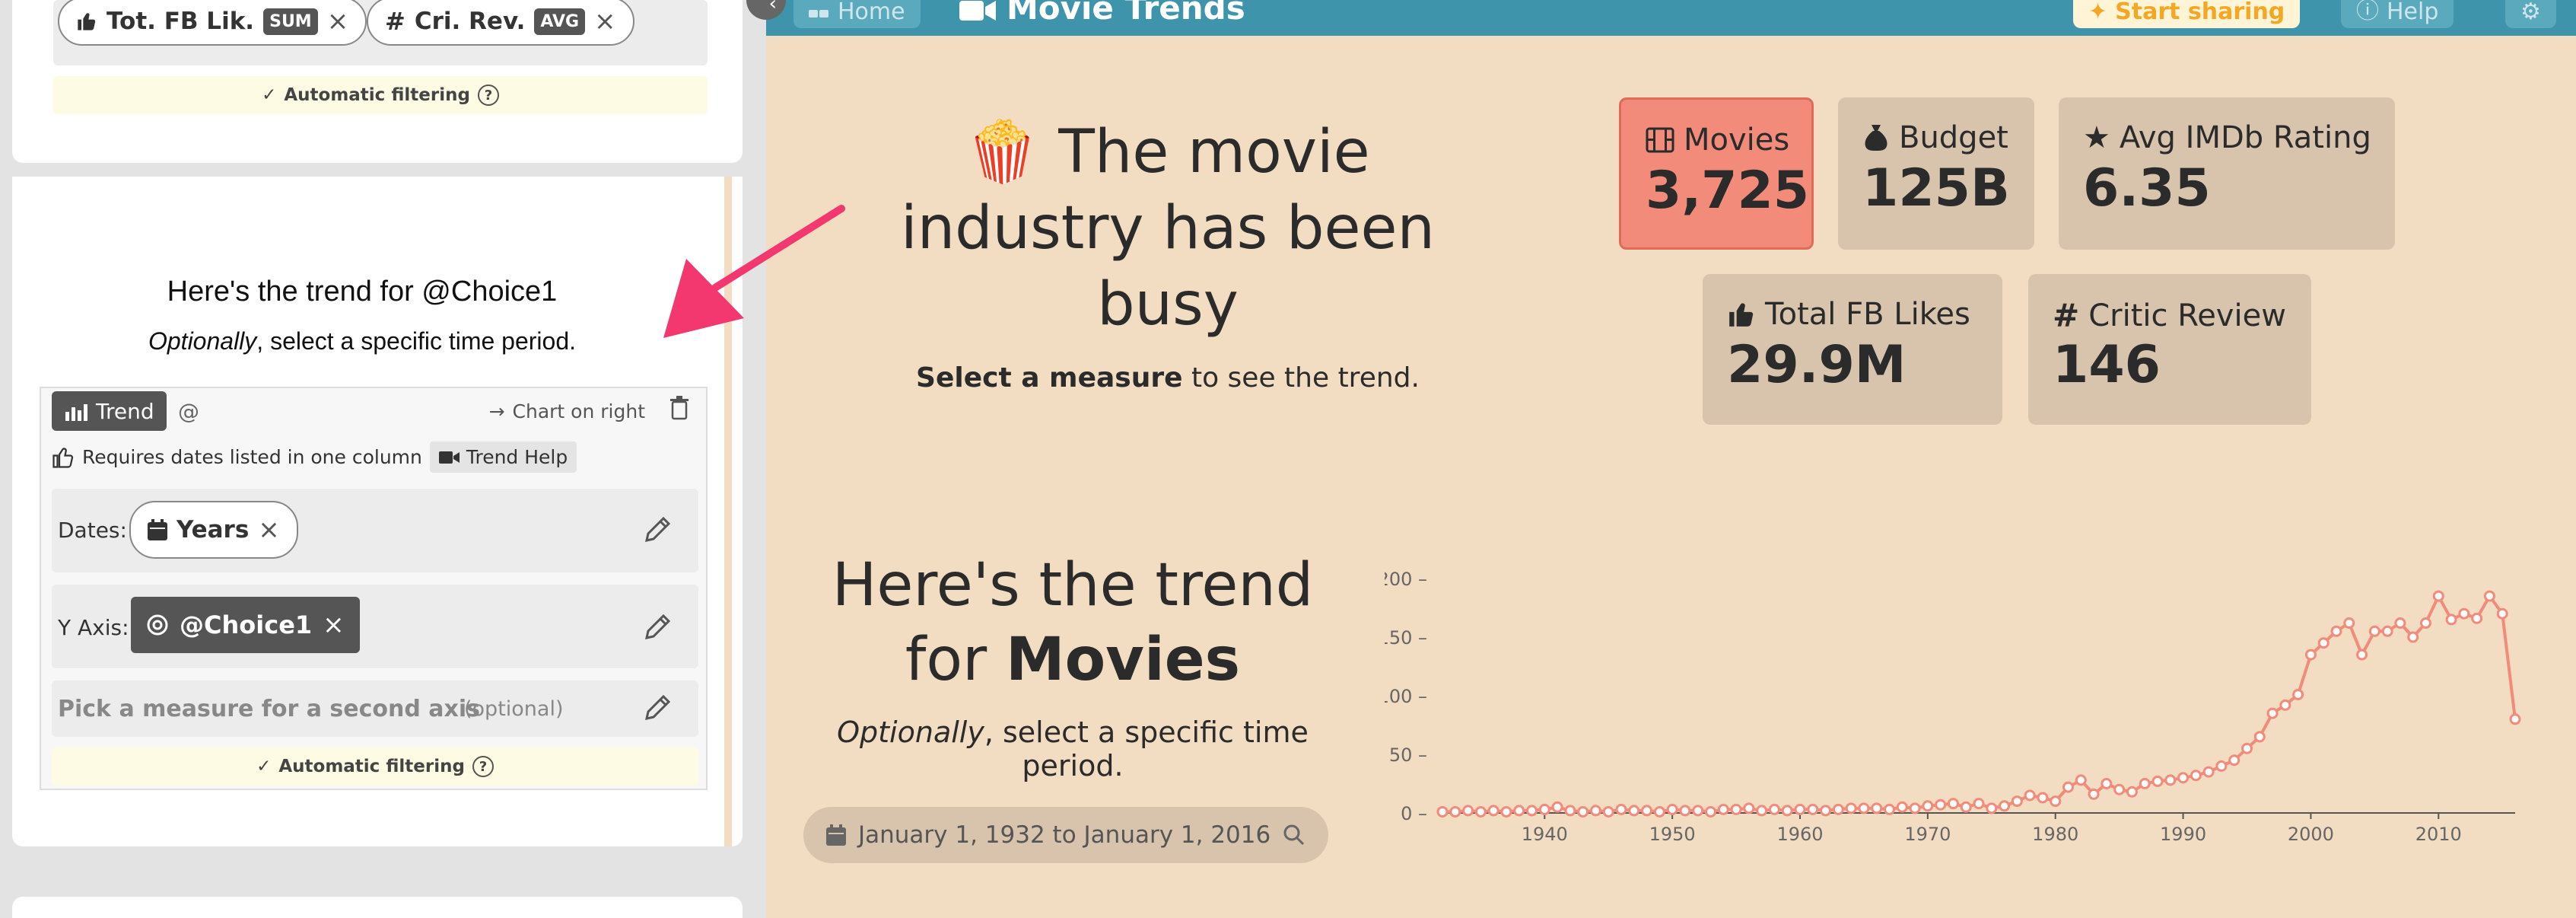  I want to click on kpi-card-budget: Budget 125B, so click(1936, 173).